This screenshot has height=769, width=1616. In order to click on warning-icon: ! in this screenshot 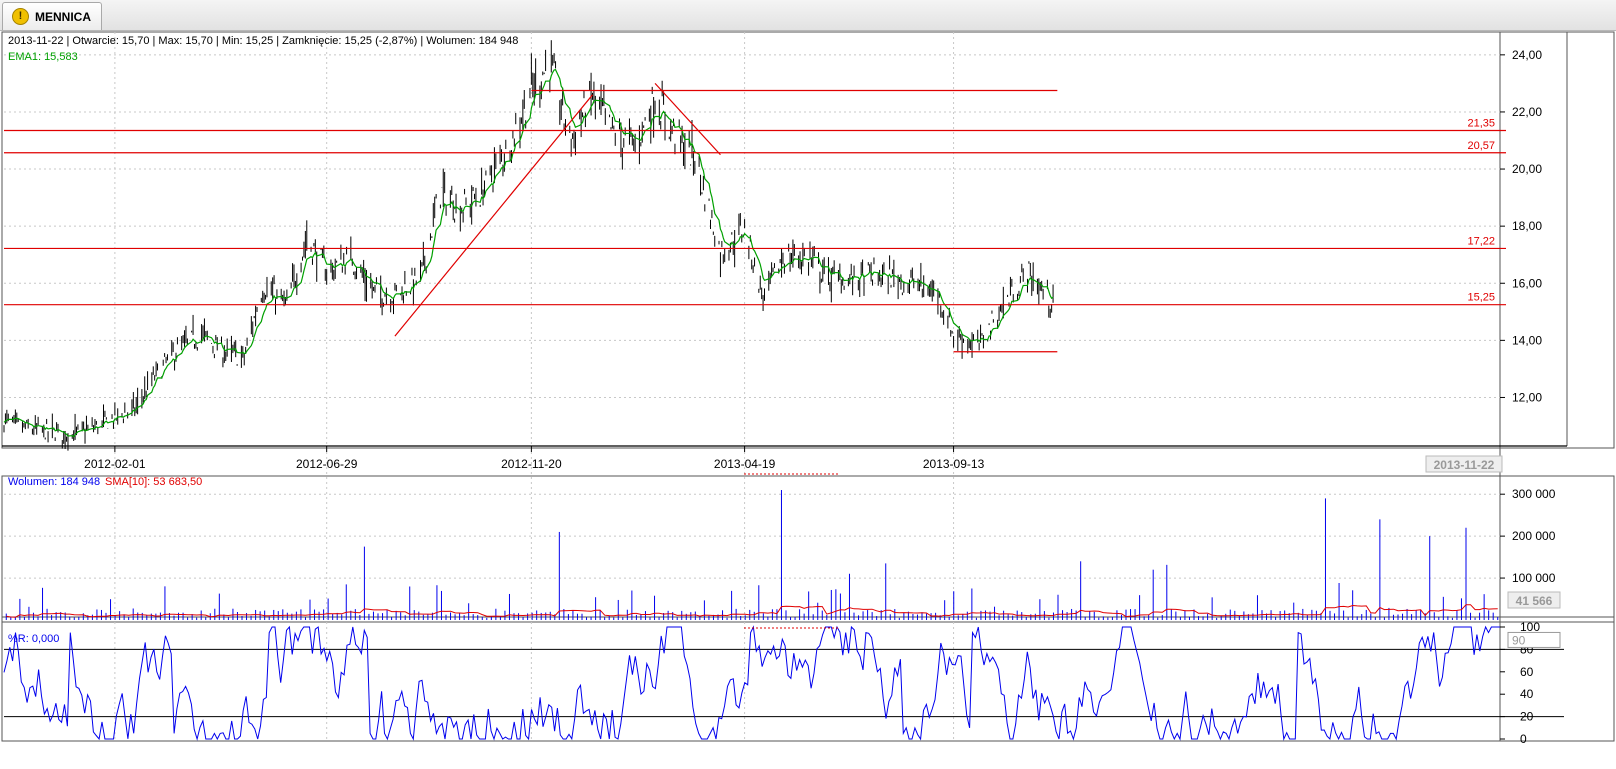, I will do `click(20, 16)`.